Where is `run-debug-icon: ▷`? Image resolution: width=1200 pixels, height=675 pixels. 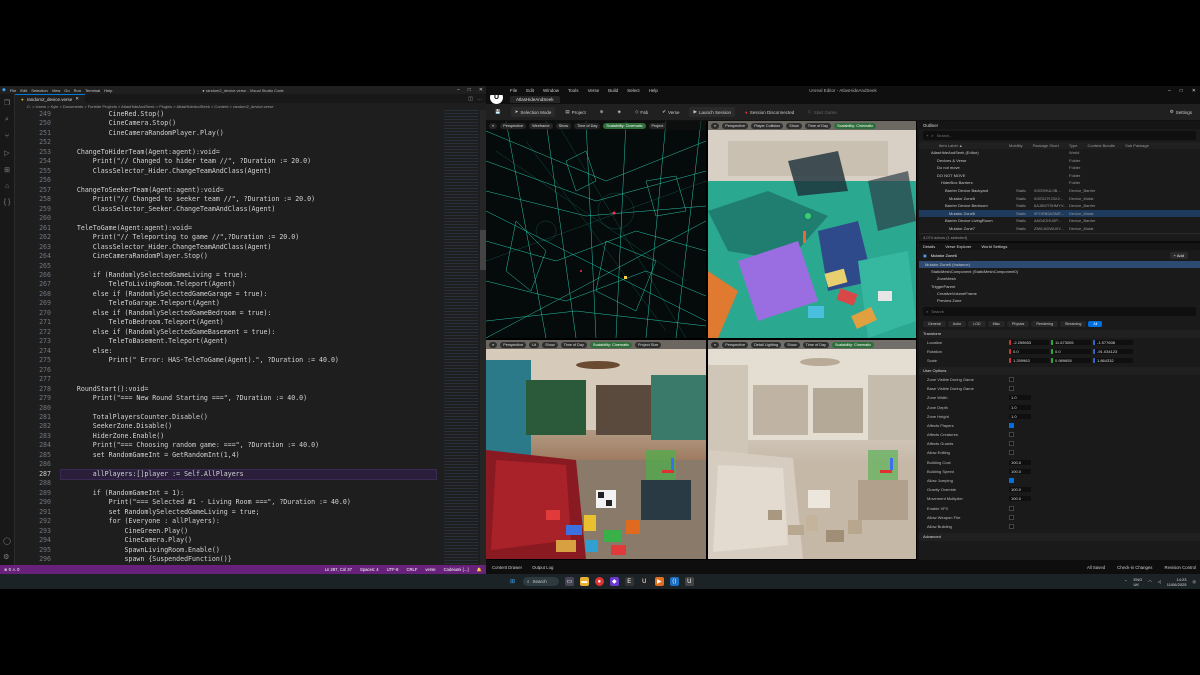
run-debug-icon: ▷ is located at coordinates (6, 153).